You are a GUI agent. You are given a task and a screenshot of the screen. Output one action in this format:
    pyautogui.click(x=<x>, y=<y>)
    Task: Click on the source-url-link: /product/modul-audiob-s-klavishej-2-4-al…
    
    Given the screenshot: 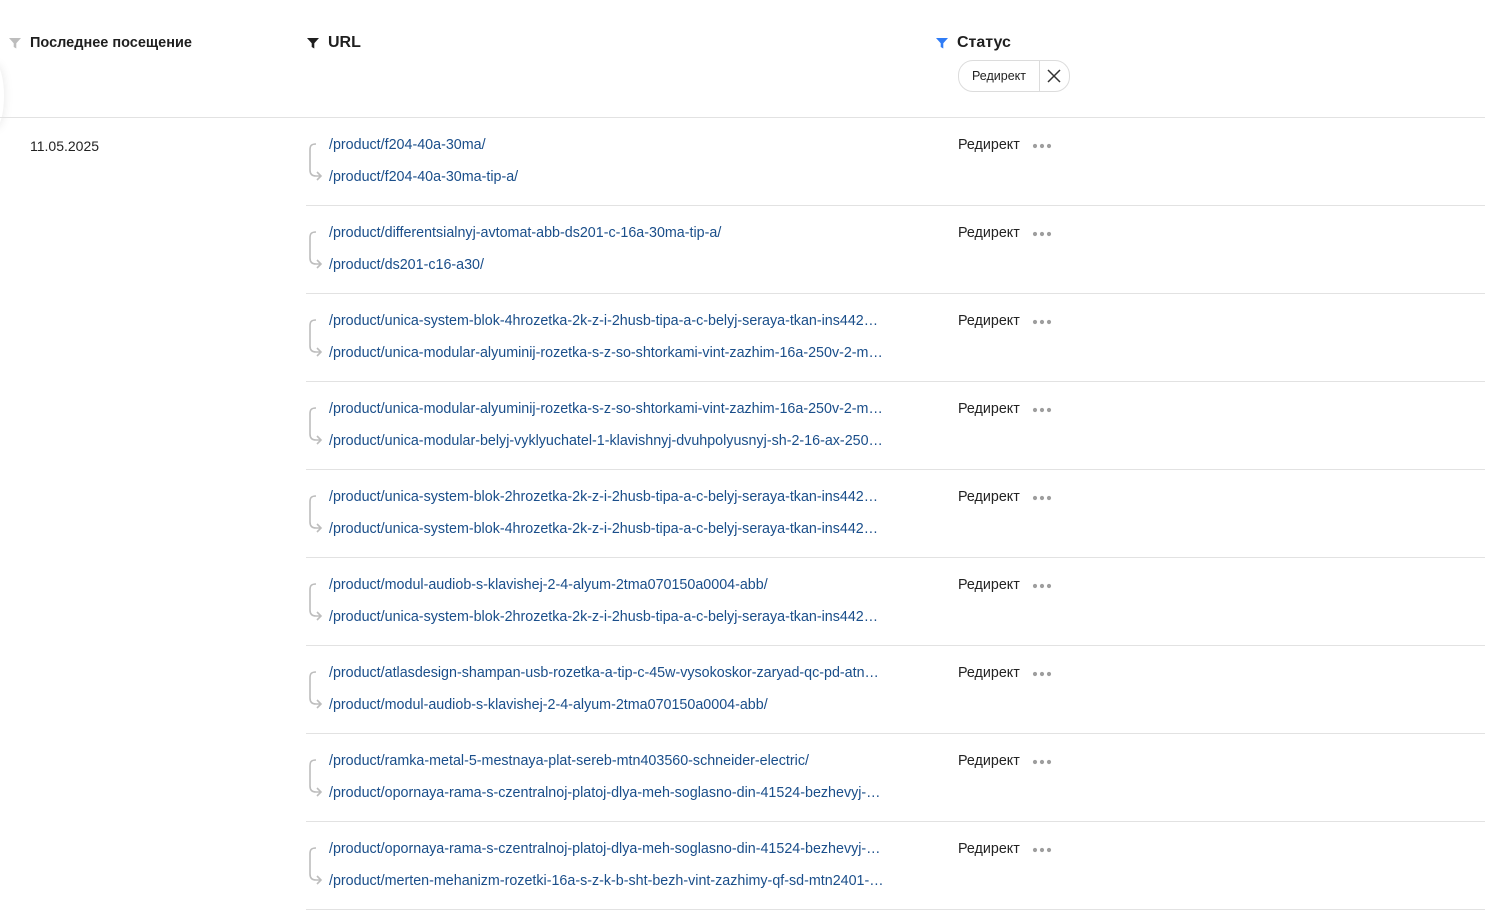 What is the action you would take?
    pyautogui.click(x=627, y=585)
    